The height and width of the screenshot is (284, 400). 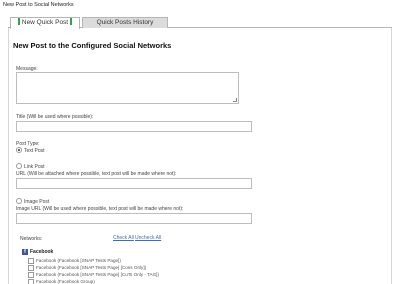 I want to click on url-input, so click(x=134, y=183).